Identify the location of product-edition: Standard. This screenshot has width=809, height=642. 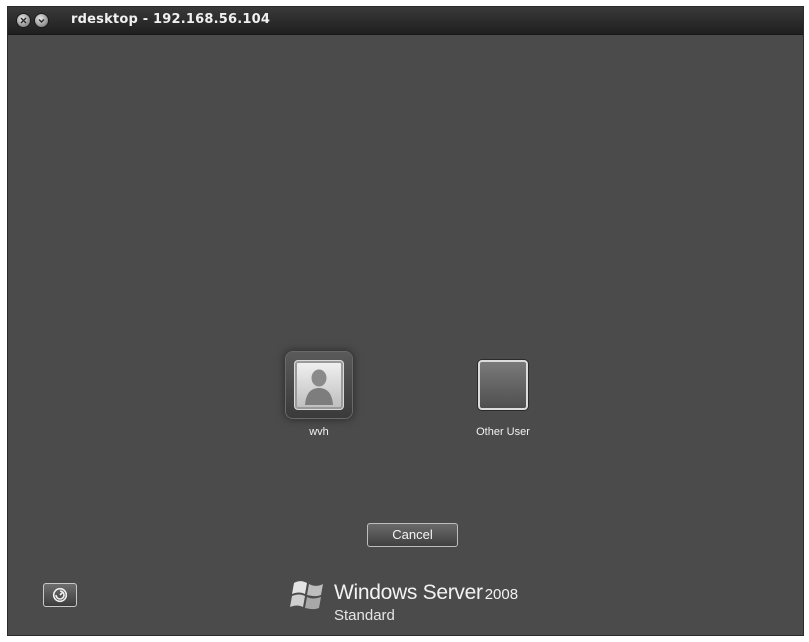
(364, 615).